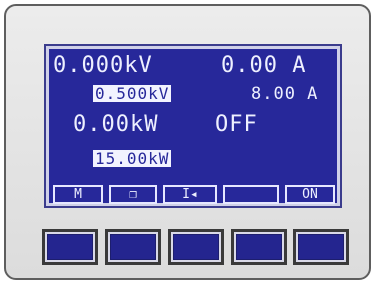 Image resolution: width=377 pixels, height=284 pixels. Describe the element at coordinates (78, 194) in the screenshot. I see `softkey-mode: M` at that location.